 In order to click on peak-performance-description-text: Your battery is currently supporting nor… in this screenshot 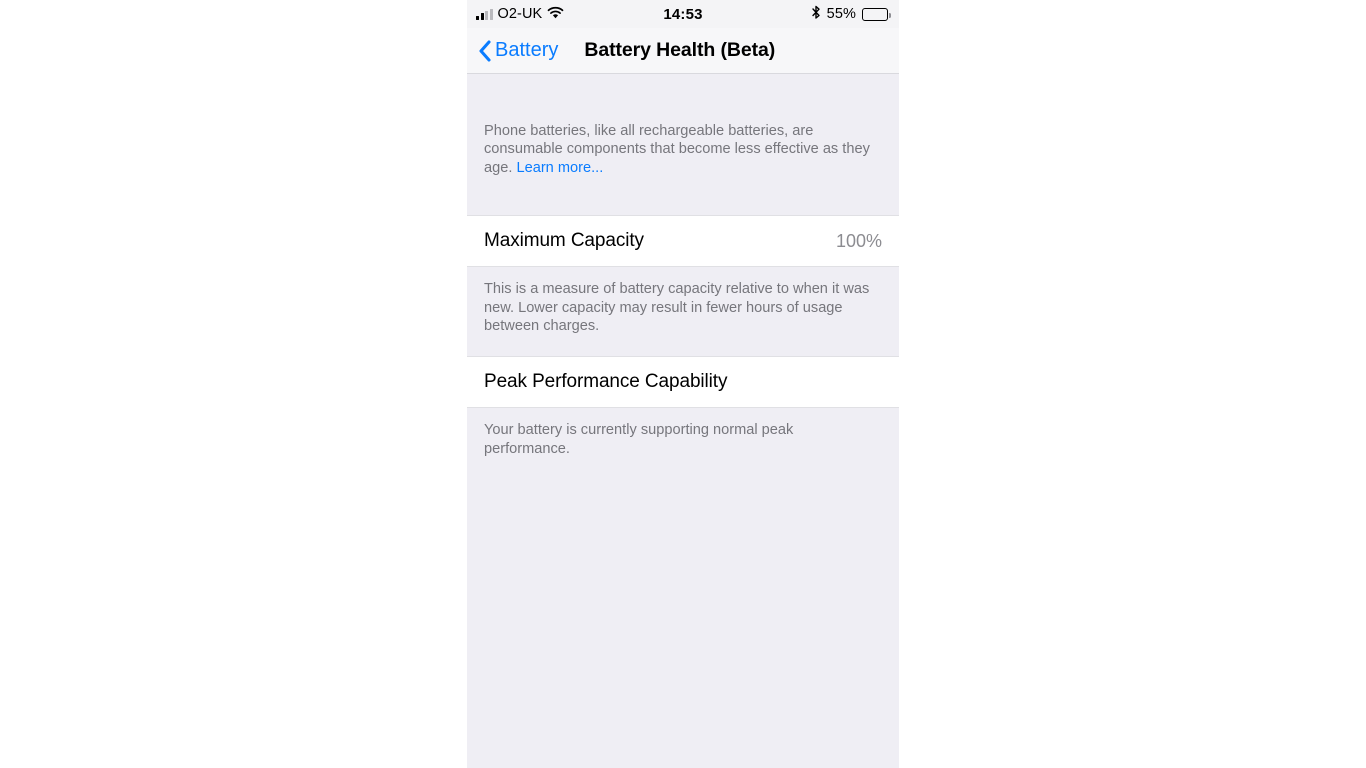, I will do `click(639, 439)`.